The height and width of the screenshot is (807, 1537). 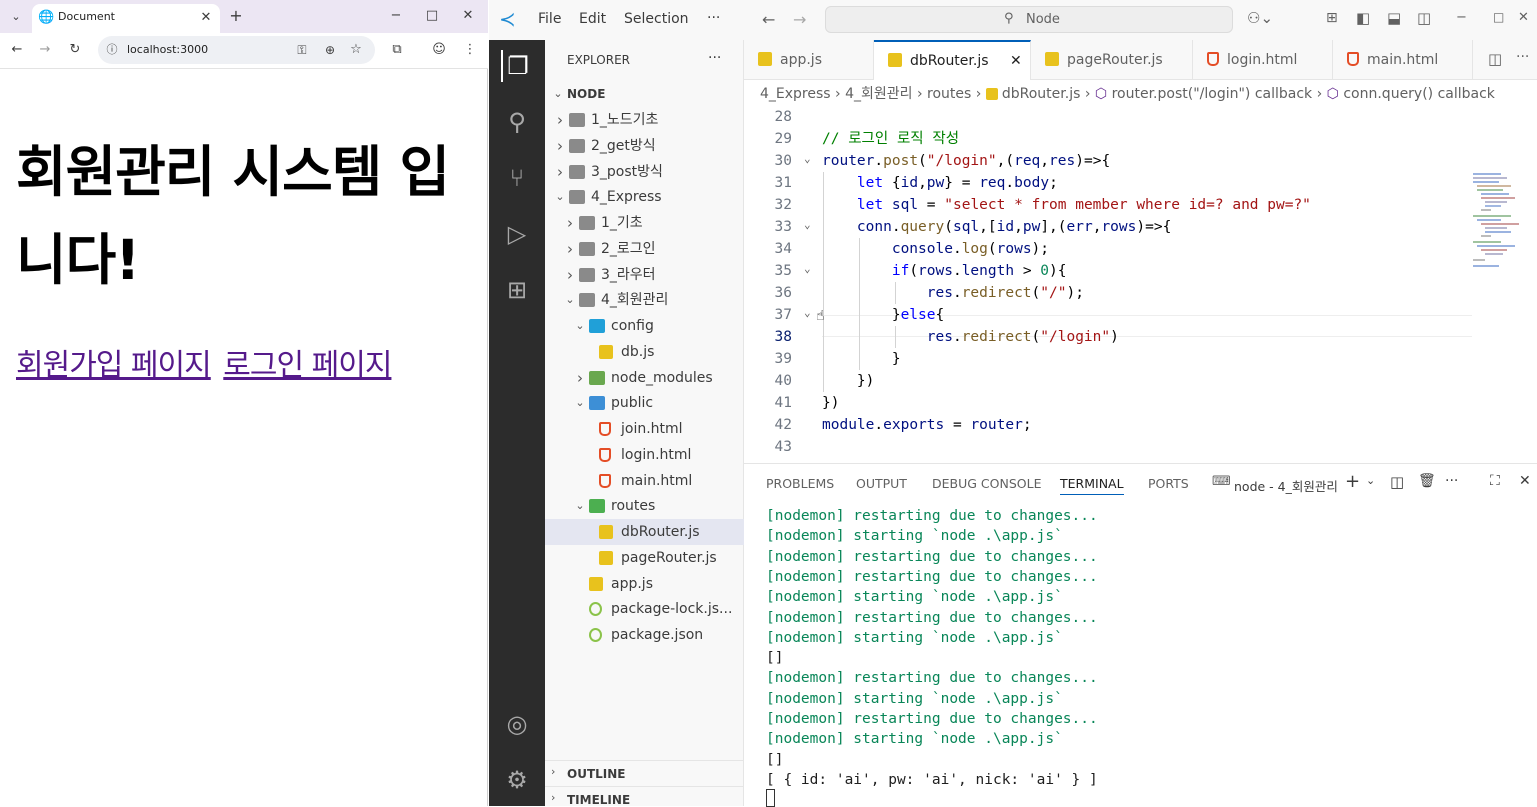 I want to click on kill-terminal-icon: 🗑, so click(x=1427, y=481).